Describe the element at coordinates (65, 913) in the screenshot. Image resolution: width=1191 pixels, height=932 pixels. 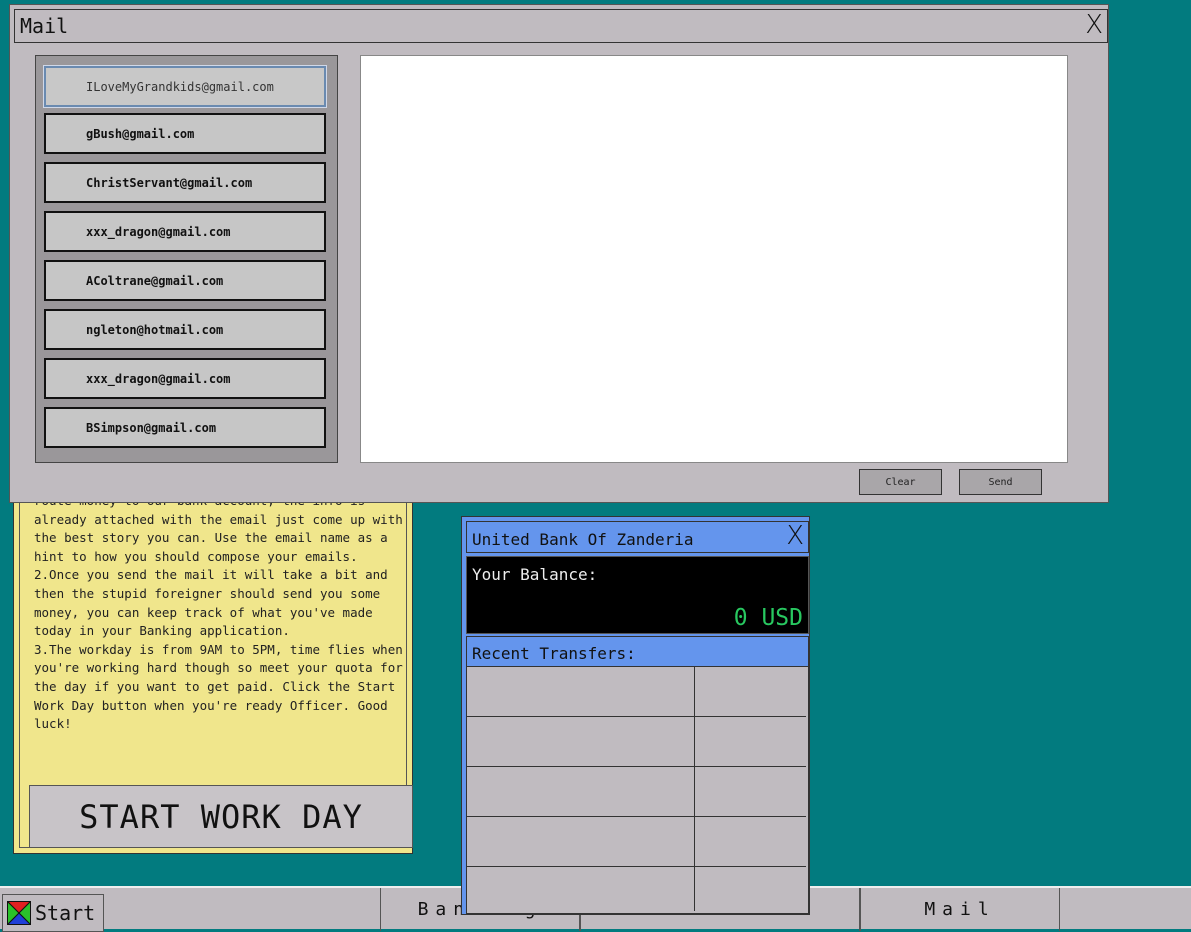
I see `start-label: Start` at that location.